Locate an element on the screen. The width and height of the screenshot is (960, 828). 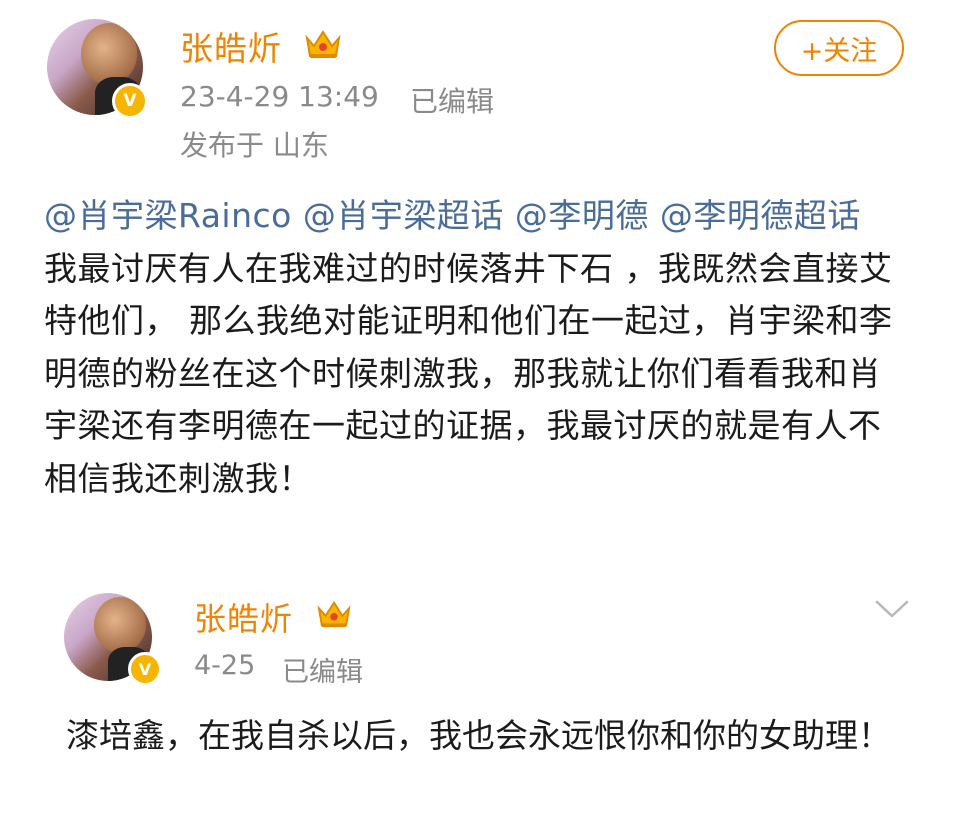
reply-edited-label: 已编辑 is located at coordinates (322, 669).